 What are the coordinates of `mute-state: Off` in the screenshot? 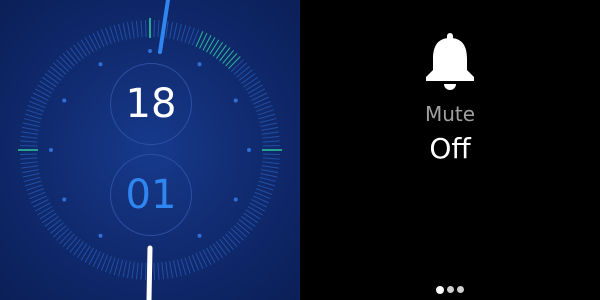 It's located at (450, 148).